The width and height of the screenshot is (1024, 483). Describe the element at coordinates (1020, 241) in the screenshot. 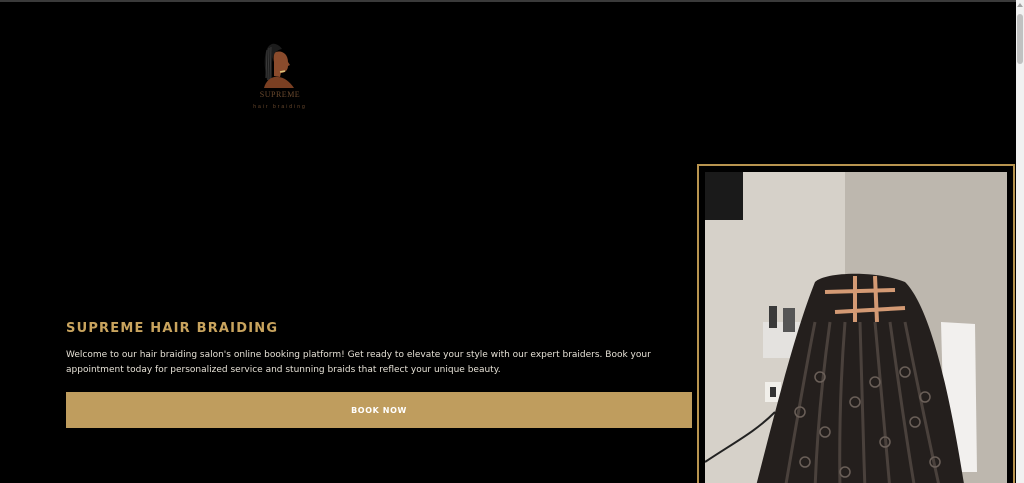

I see `page-scrollbar` at that location.